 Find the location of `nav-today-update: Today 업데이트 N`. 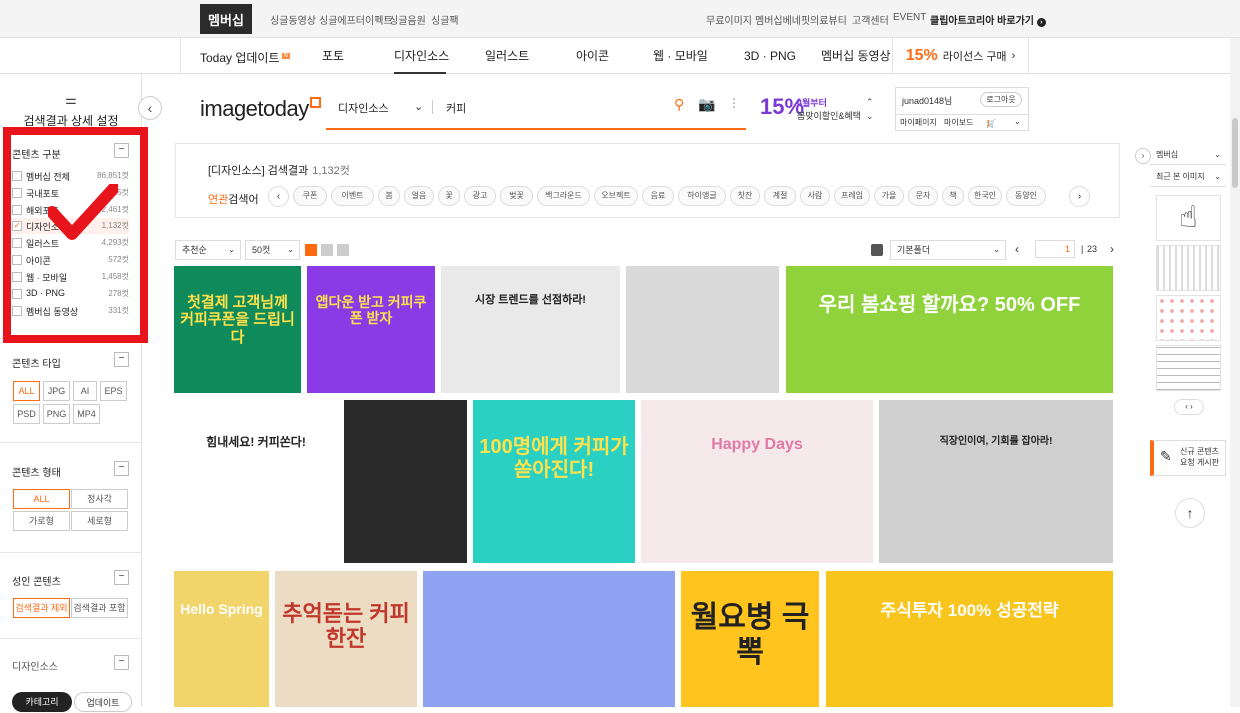

nav-today-update: Today 업데이트 N is located at coordinates (245, 56).